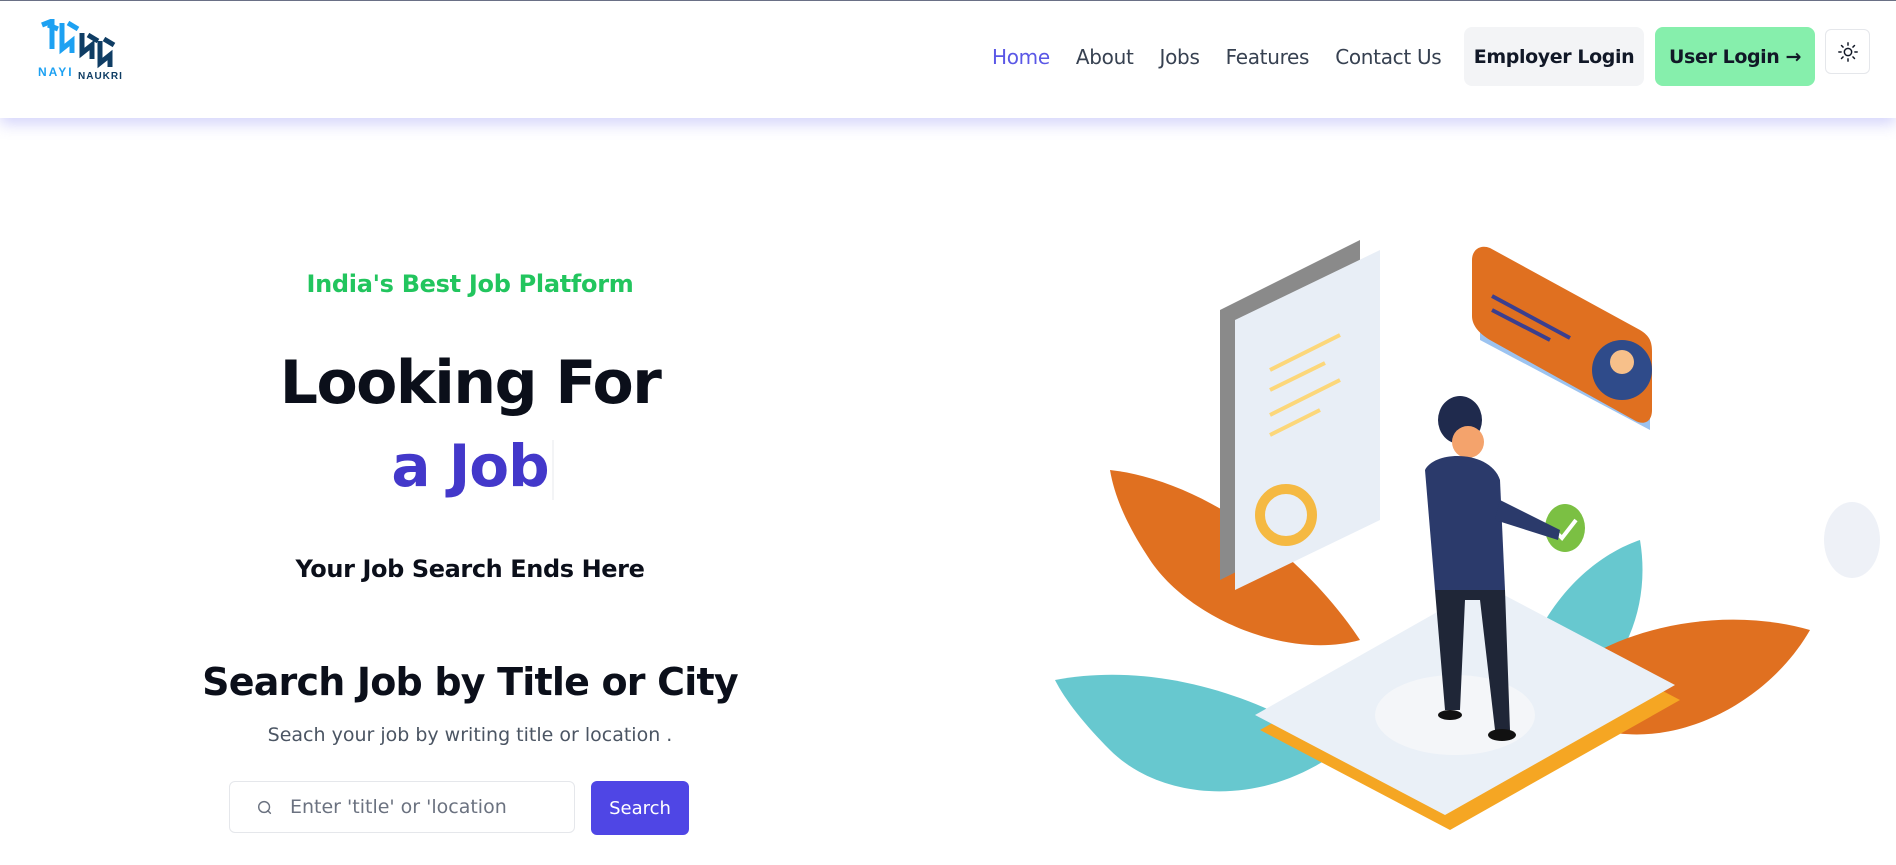 The height and width of the screenshot is (865, 1896). What do you see at coordinates (420, 807) in the screenshot?
I see `search-input` at bounding box center [420, 807].